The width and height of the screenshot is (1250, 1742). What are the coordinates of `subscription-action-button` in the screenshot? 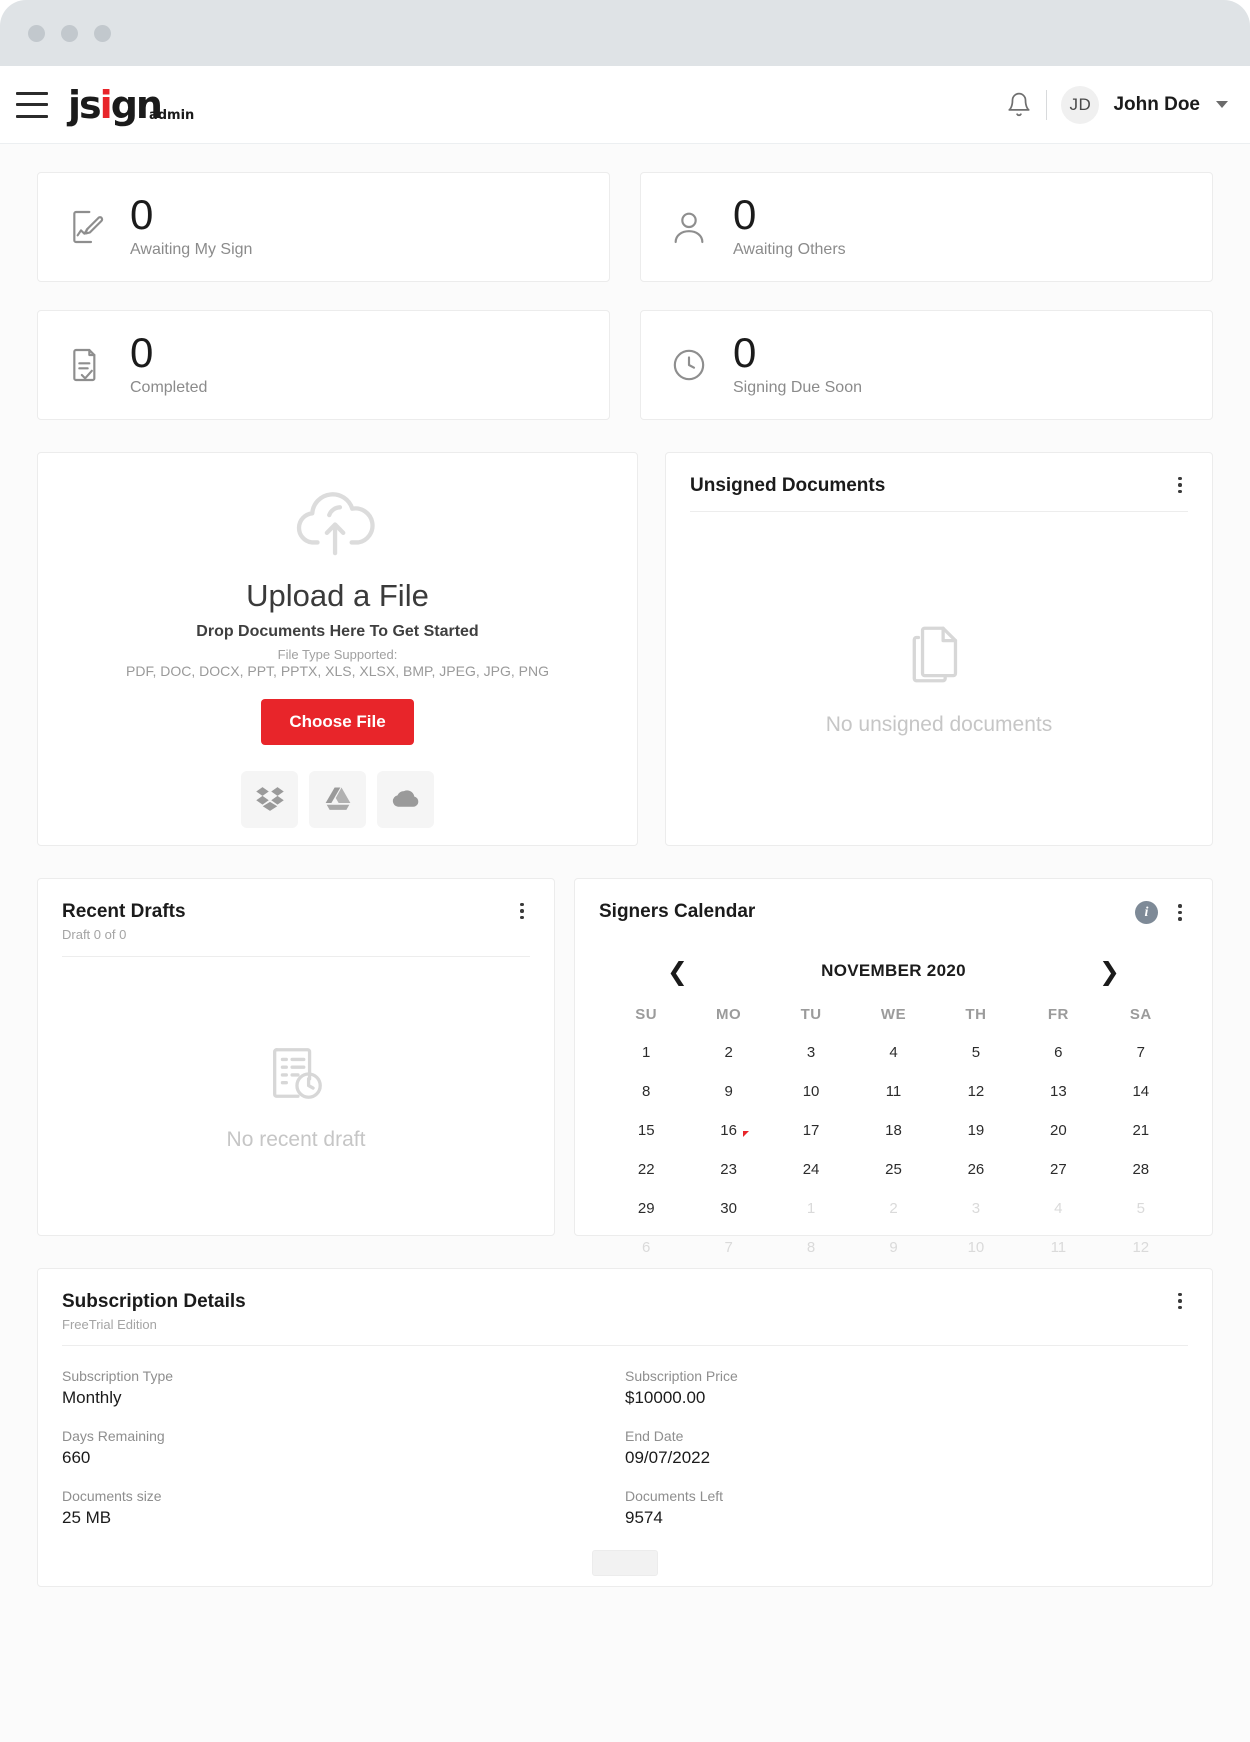 It's located at (625, 1563).